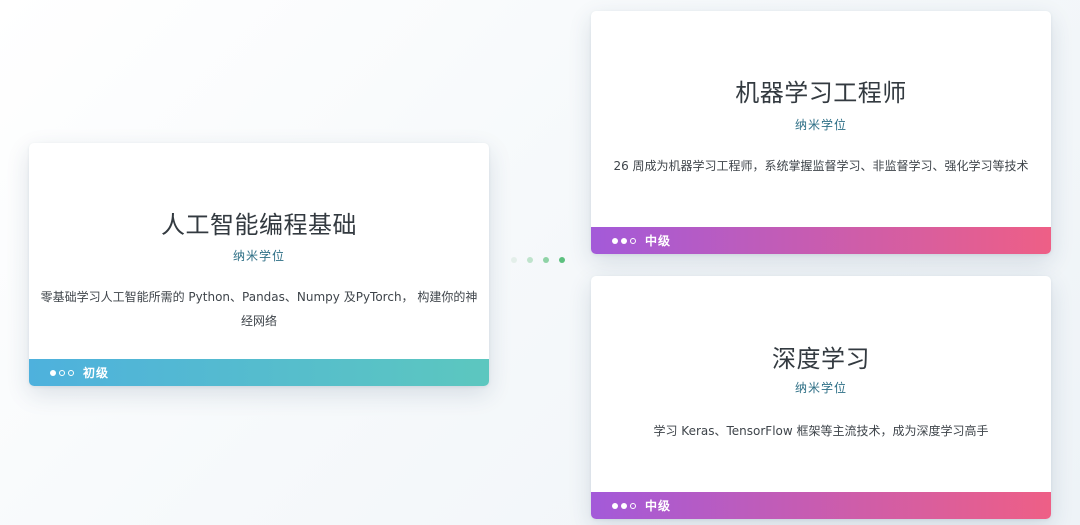 Image resolution: width=1080 pixels, height=525 pixels. What do you see at coordinates (821, 166) in the screenshot?
I see `course-description: 26 周成为机器学习工程师，系统掌握监督学习、非监督学习、强化学习等技术` at bounding box center [821, 166].